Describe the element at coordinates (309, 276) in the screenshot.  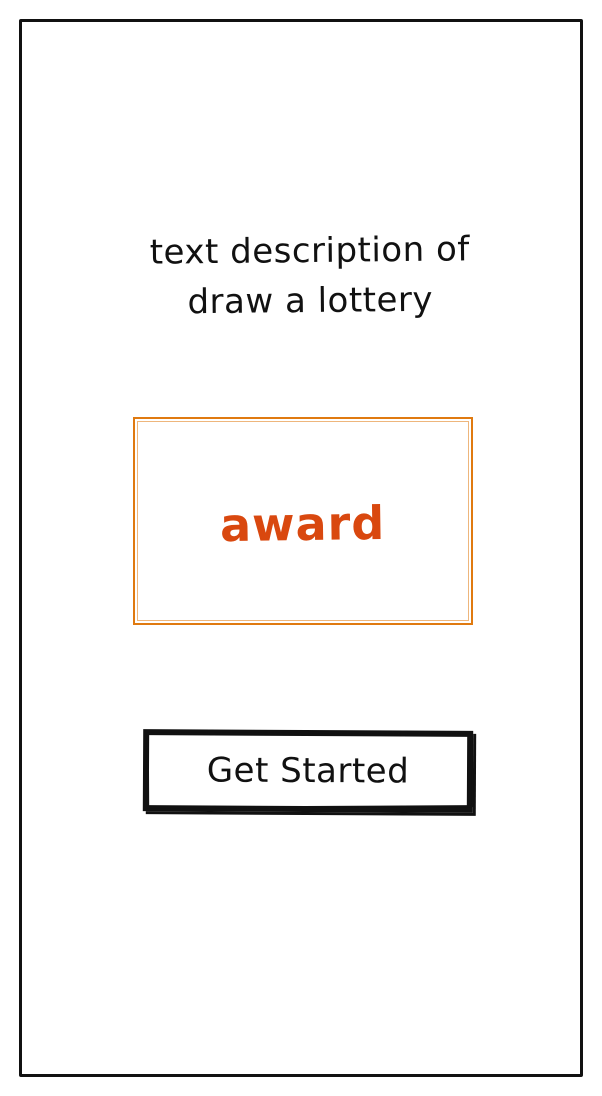
I see `lottery-description: text description of draw a lottery` at that location.